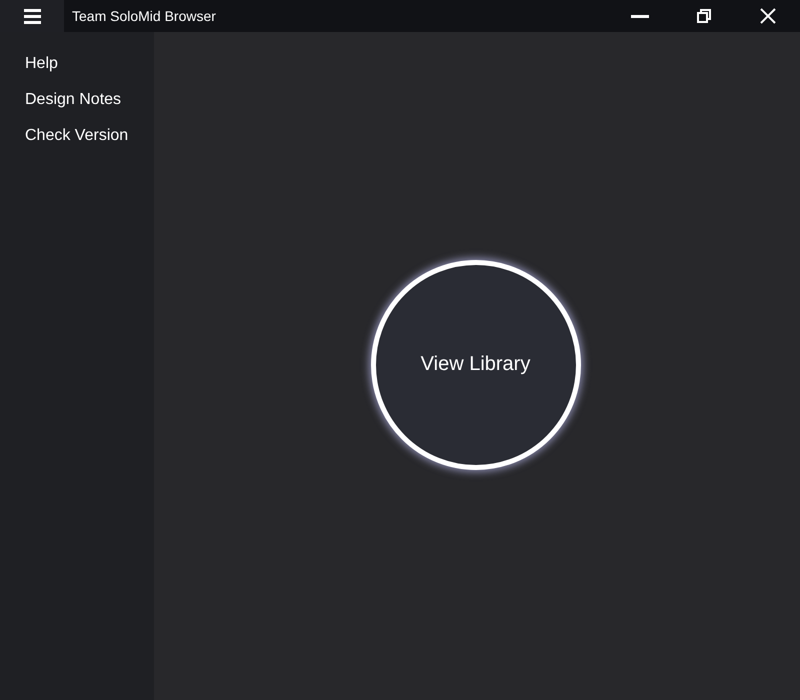  Describe the element at coordinates (77, 100) in the screenshot. I see `sidebar-link: Design Notes` at that location.